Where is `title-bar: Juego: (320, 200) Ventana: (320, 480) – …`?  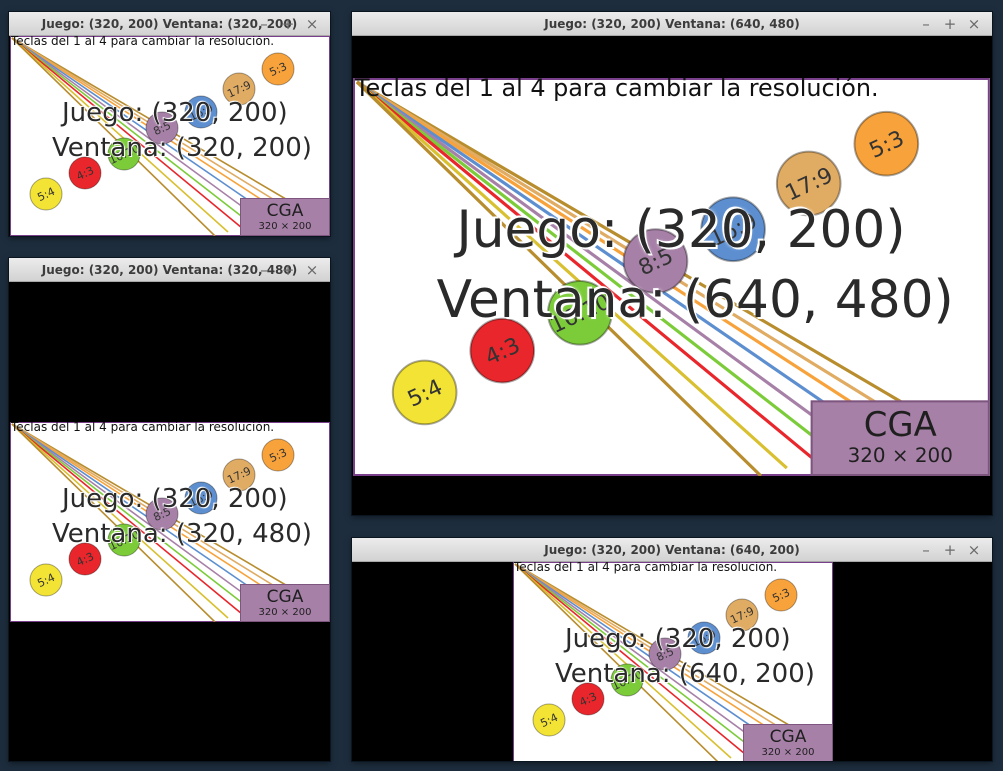 title-bar: Juego: (320, 200) Ventana: (320, 480) – … is located at coordinates (169, 270).